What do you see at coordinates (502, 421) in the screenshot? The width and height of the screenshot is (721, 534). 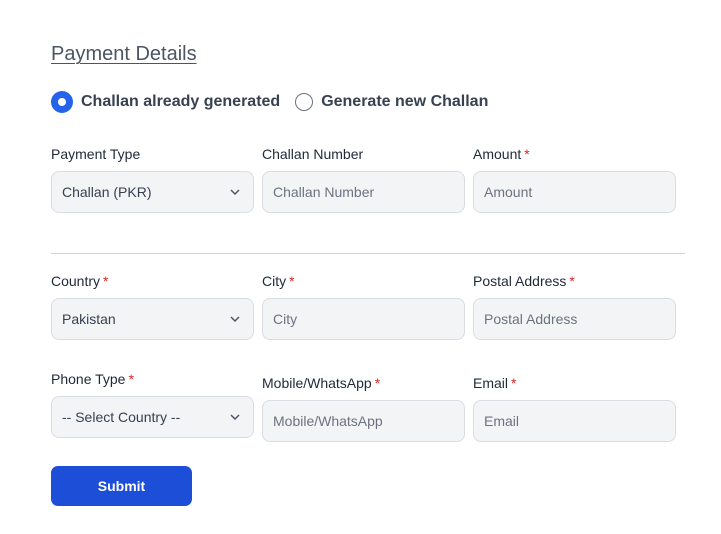 I see `input-placeholder: Email` at bounding box center [502, 421].